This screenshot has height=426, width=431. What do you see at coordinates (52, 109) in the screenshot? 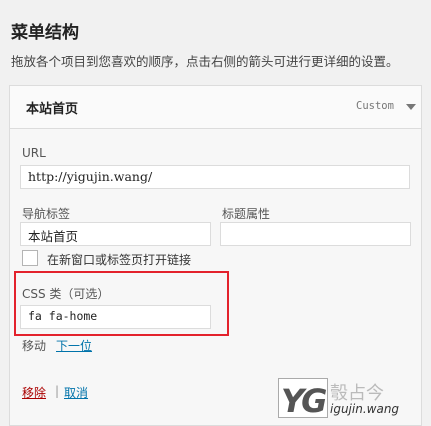
I see `menu-item-title: 本站首页` at bounding box center [52, 109].